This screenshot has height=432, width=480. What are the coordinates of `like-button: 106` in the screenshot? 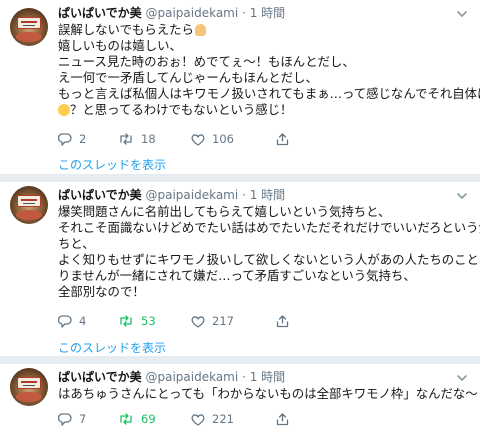 It's located at (212, 139).